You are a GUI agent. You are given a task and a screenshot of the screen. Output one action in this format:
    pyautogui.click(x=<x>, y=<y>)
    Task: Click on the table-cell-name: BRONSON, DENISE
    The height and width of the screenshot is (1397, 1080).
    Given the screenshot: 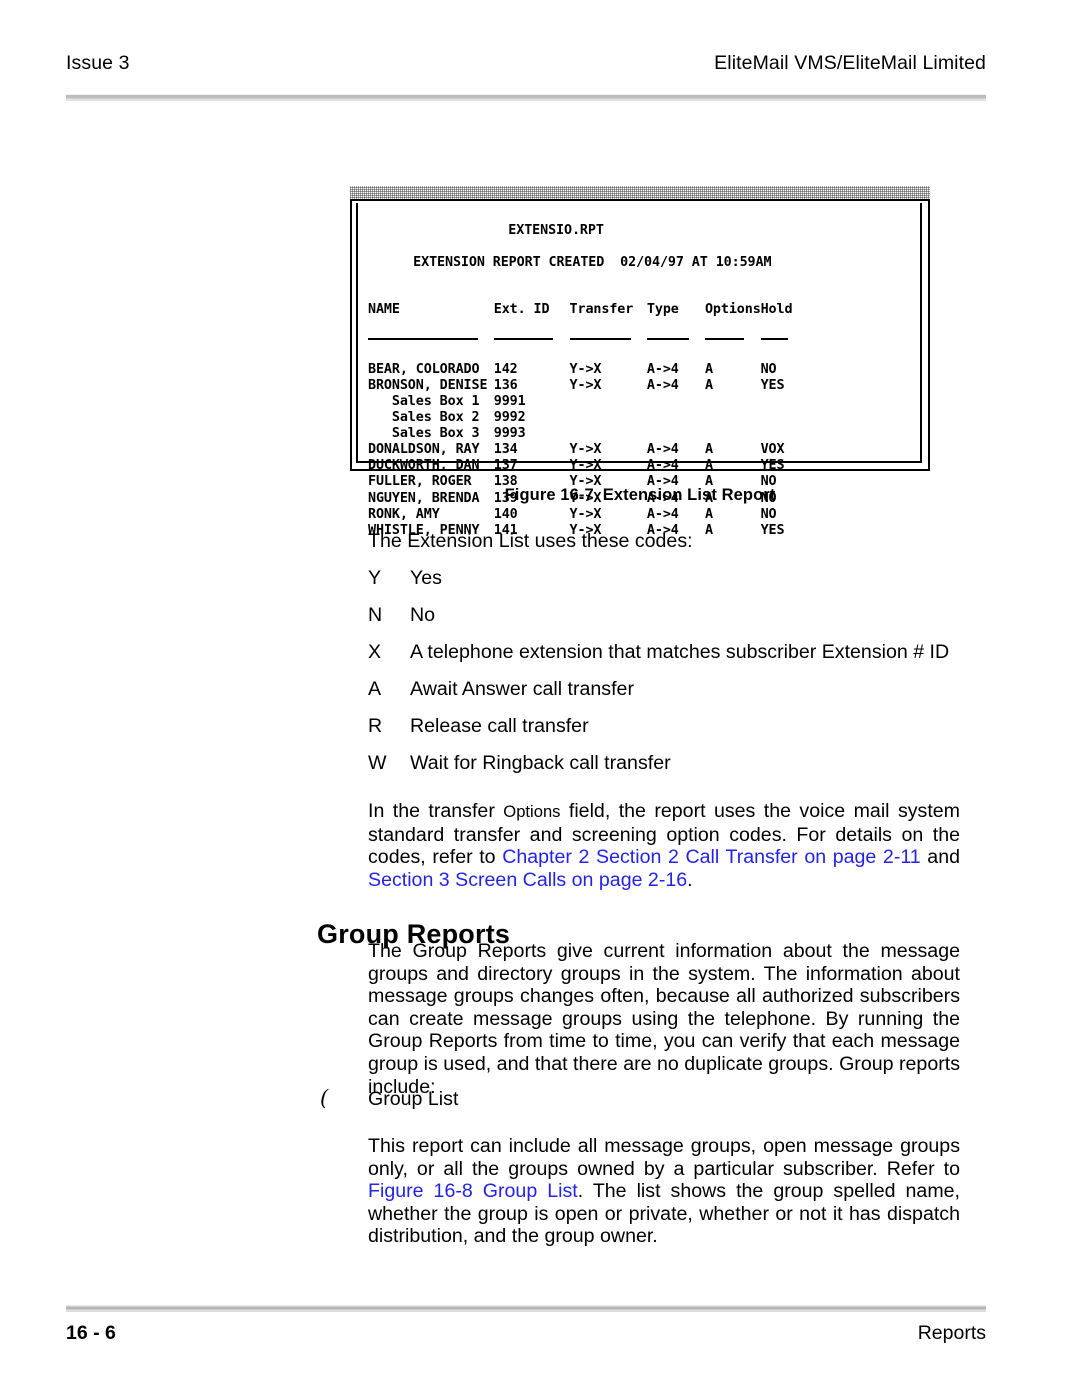 What is the action you would take?
    pyautogui.click(x=428, y=385)
    